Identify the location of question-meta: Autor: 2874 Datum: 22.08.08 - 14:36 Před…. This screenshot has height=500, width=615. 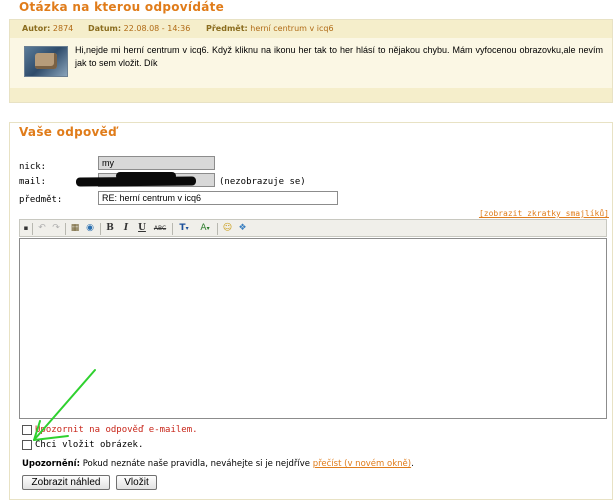
(311, 29).